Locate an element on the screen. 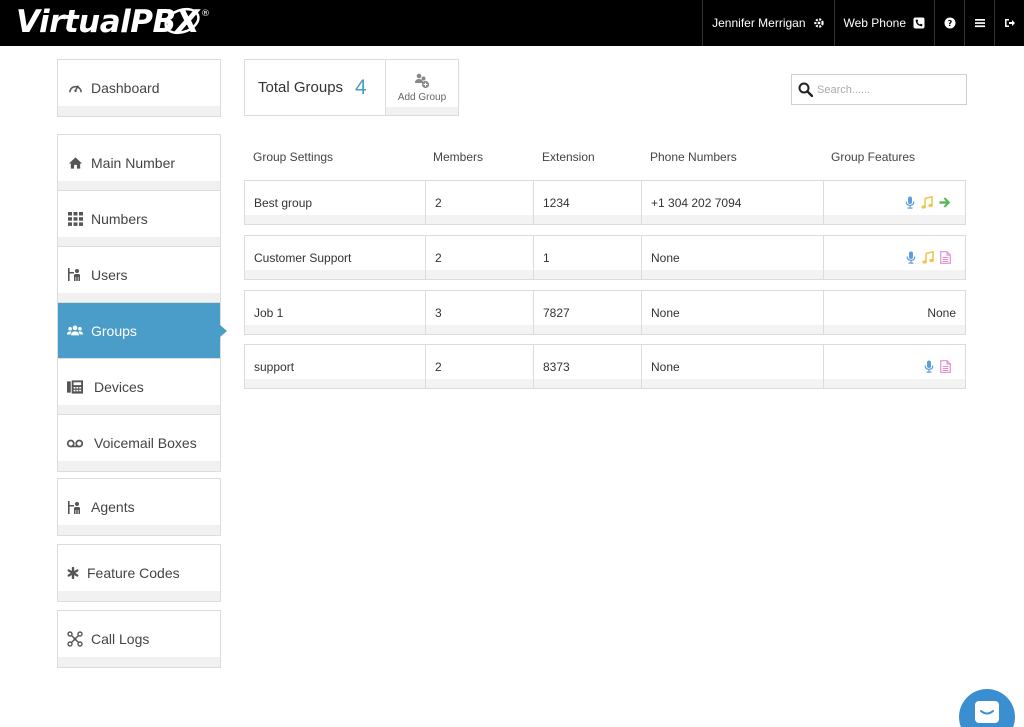 This screenshot has width=1024, height=727. web-phone-button: Web Phone is located at coordinates (884, 23).